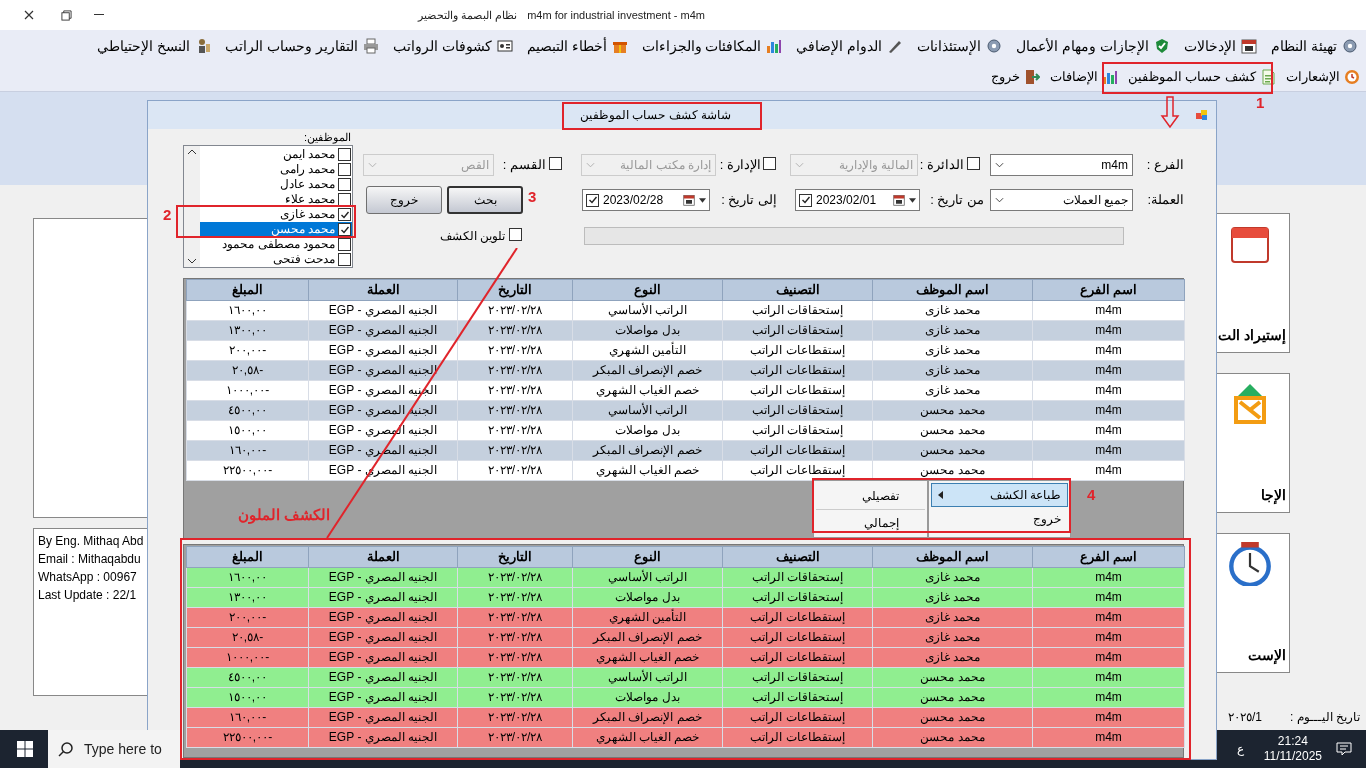  What do you see at coordinates (192, 206) in the screenshot?
I see `scrollbar` at bounding box center [192, 206].